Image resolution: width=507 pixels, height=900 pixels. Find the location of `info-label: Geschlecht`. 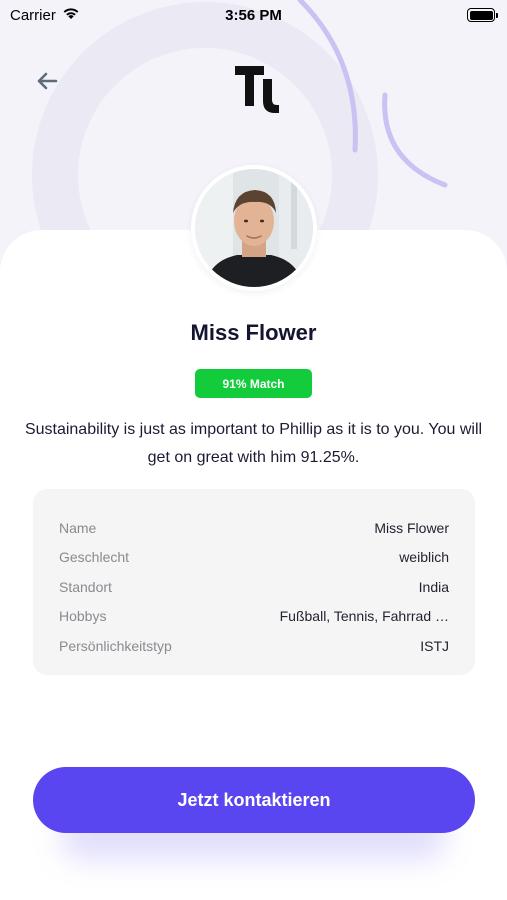

info-label: Geschlecht is located at coordinates (94, 557).